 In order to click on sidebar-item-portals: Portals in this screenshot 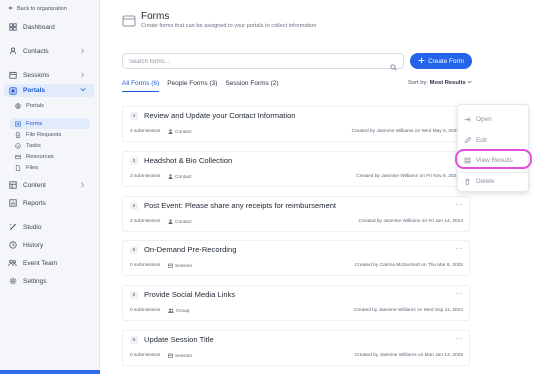, I will do `click(49, 90)`.